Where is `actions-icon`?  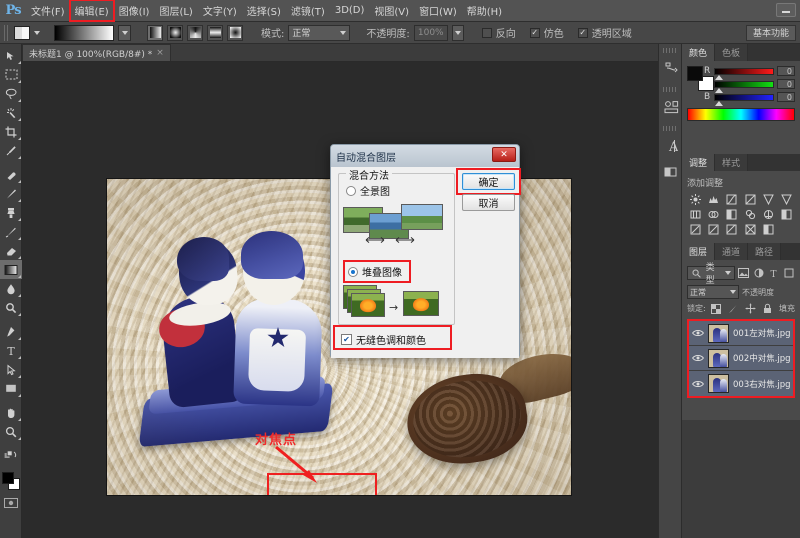 actions-icon is located at coordinates (671, 107).